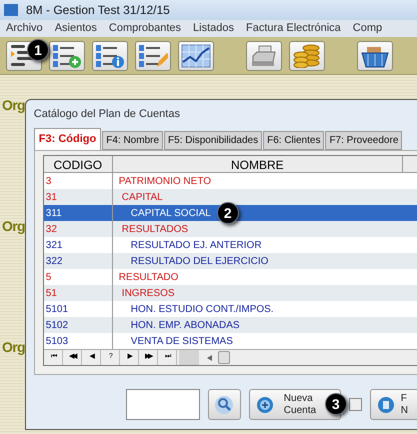  Describe the element at coordinates (165, 181) in the screenshot. I see `name-cell-text: PATRIMONIO NETO` at that location.